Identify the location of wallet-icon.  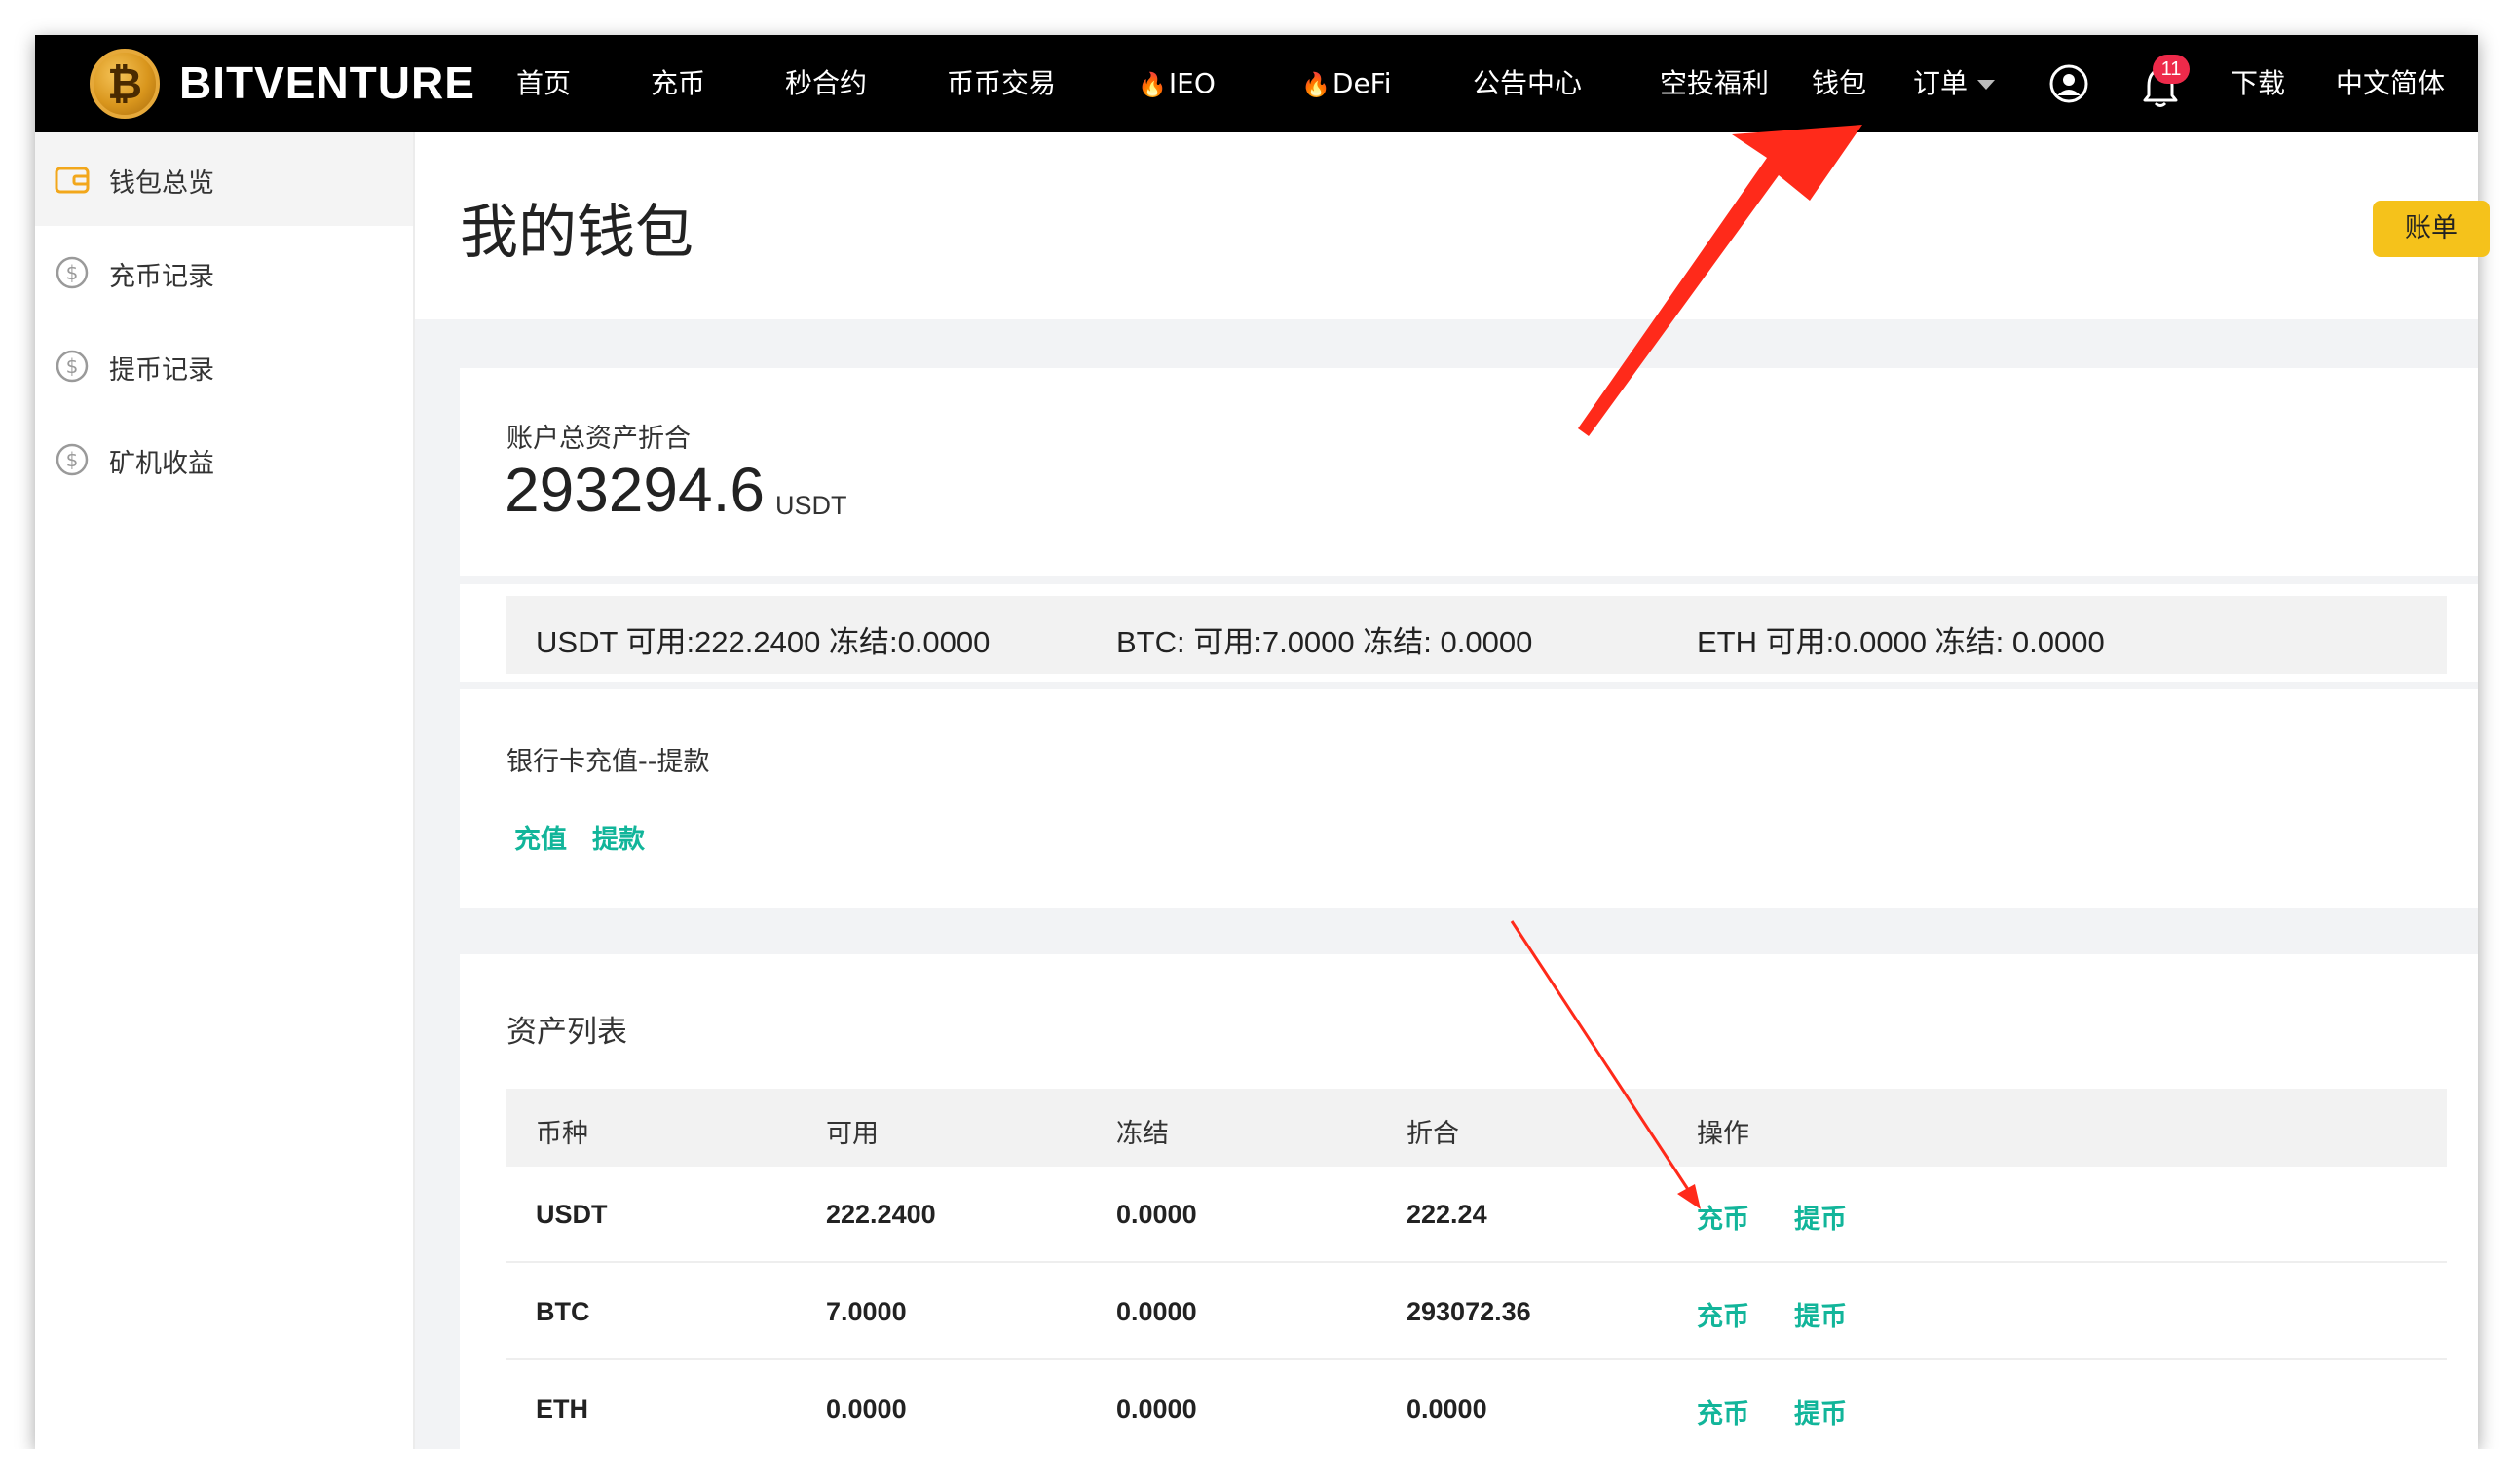
(72, 180).